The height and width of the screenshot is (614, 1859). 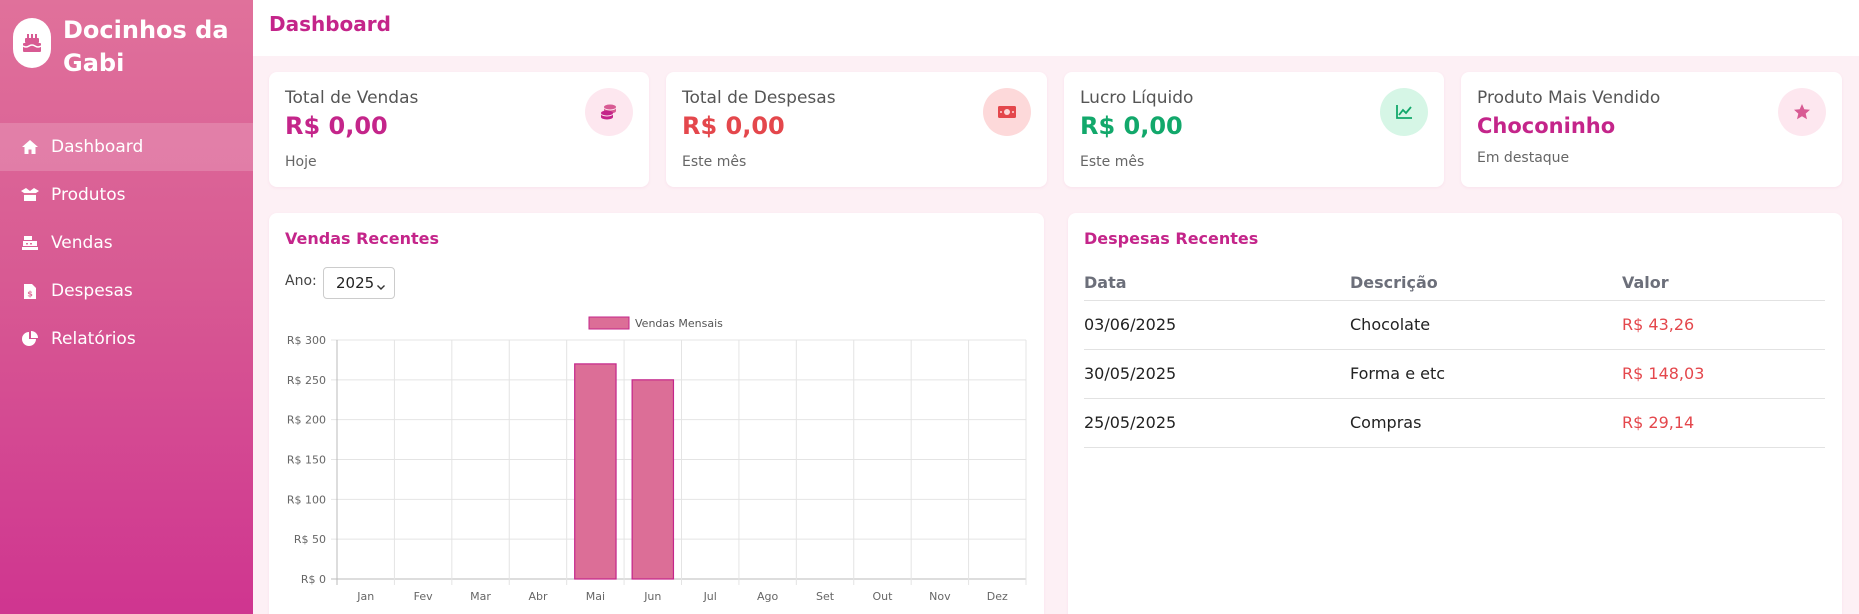 What do you see at coordinates (759, 98) in the screenshot?
I see `stat-title: Total de Despesas` at bounding box center [759, 98].